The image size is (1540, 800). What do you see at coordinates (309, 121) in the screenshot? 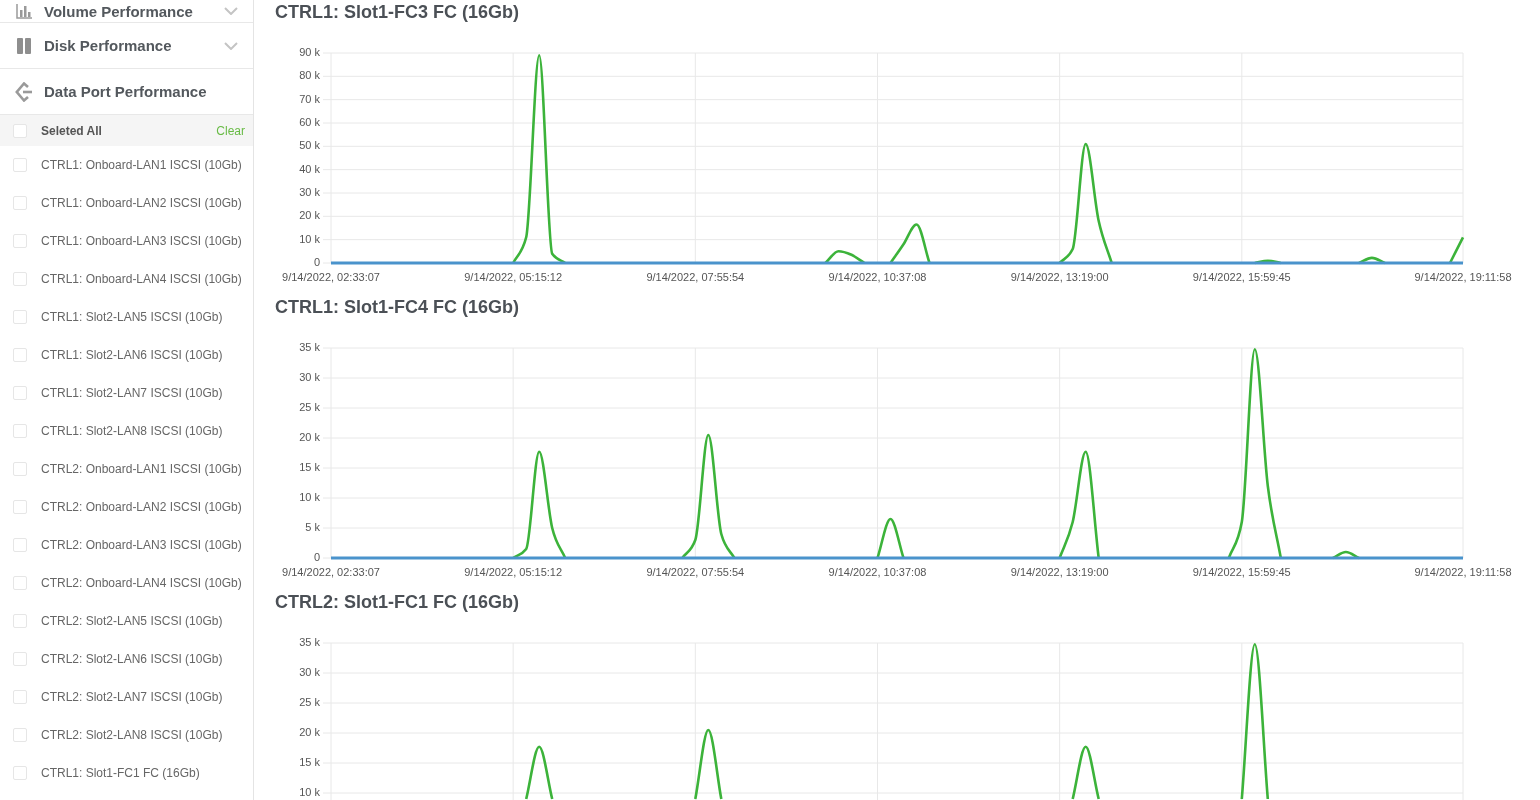
I see `y-axis-label: 60 k` at bounding box center [309, 121].